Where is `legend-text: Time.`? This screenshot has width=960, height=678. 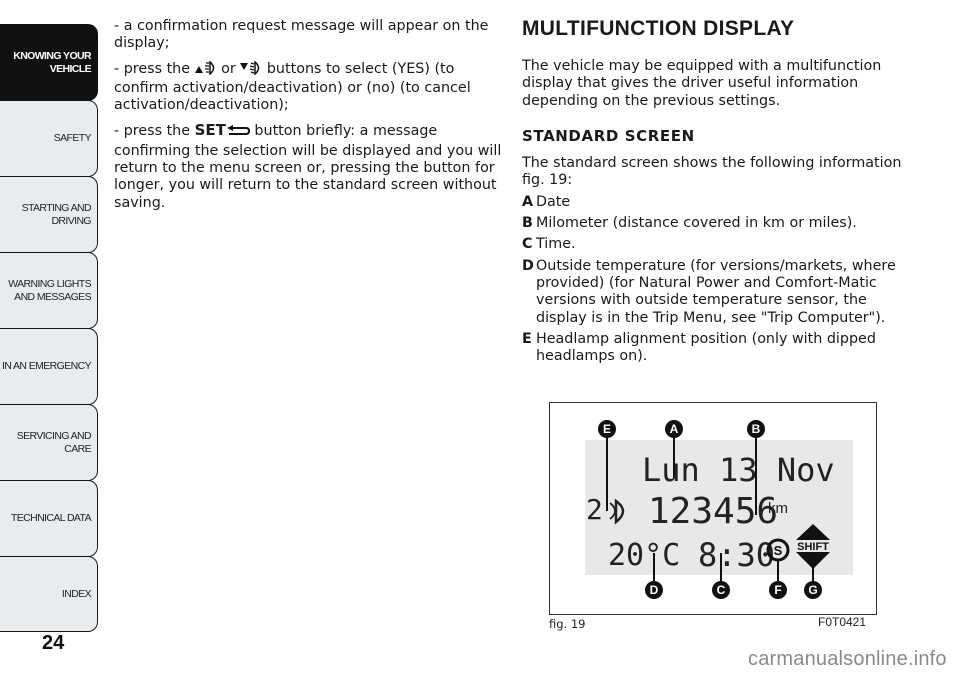 legend-text: Time. is located at coordinates (556, 244).